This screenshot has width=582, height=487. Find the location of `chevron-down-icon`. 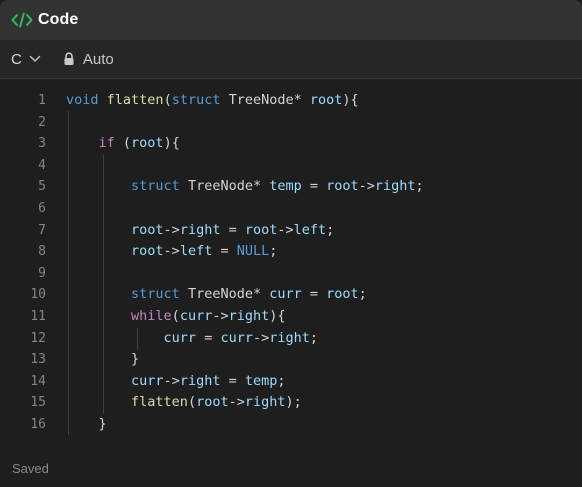

chevron-down-icon is located at coordinates (35, 59).